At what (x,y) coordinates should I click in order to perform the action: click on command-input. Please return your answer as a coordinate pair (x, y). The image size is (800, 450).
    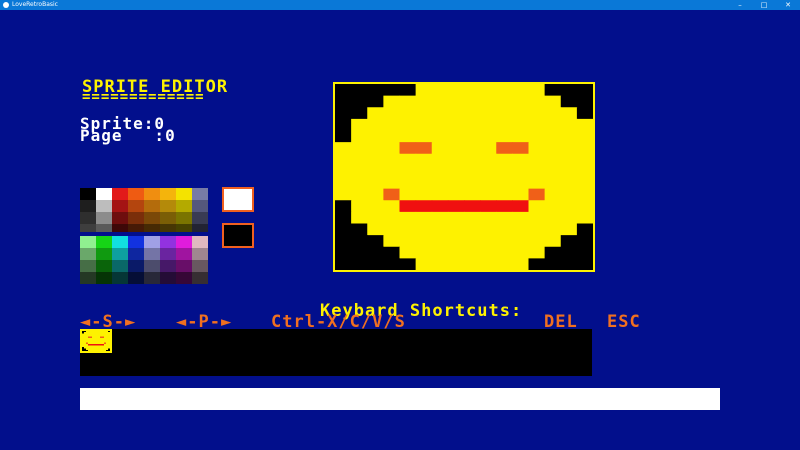
    Looking at the image, I should click on (400, 399).